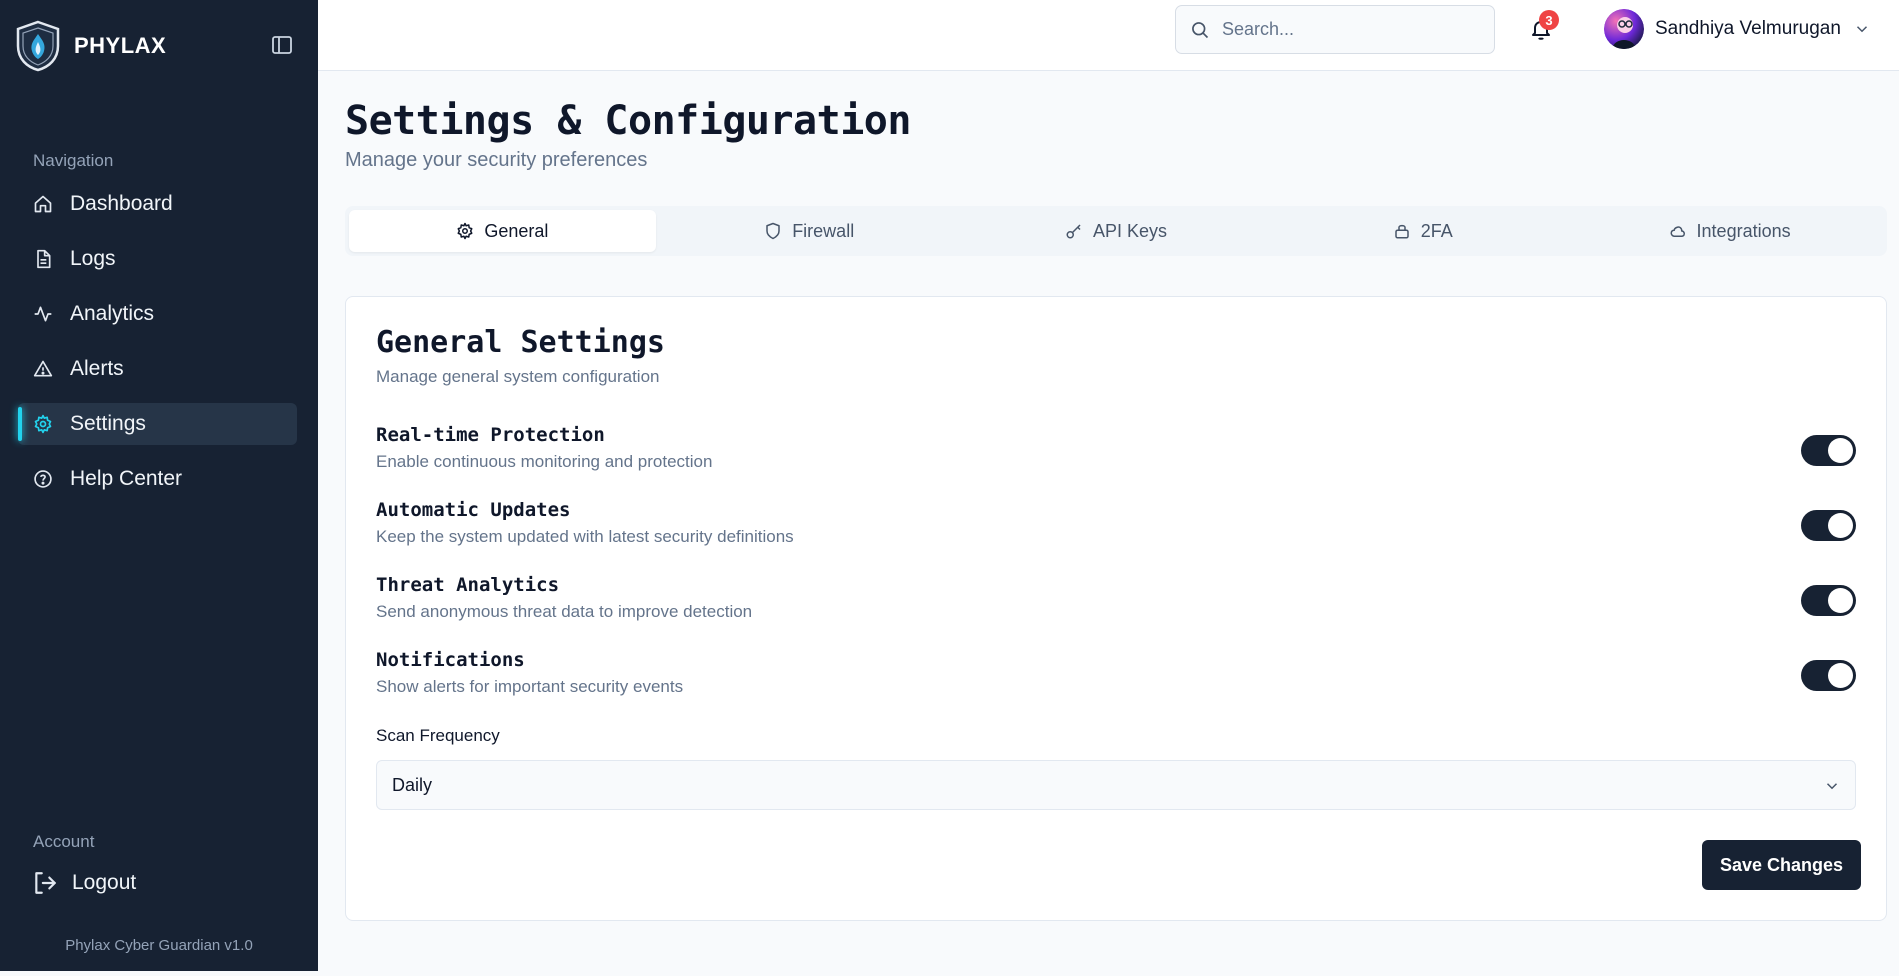  What do you see at coordinates (1436, 230) in the screenshot?
I see `tab-label: 2FA` at bounding box center [1436, 230].